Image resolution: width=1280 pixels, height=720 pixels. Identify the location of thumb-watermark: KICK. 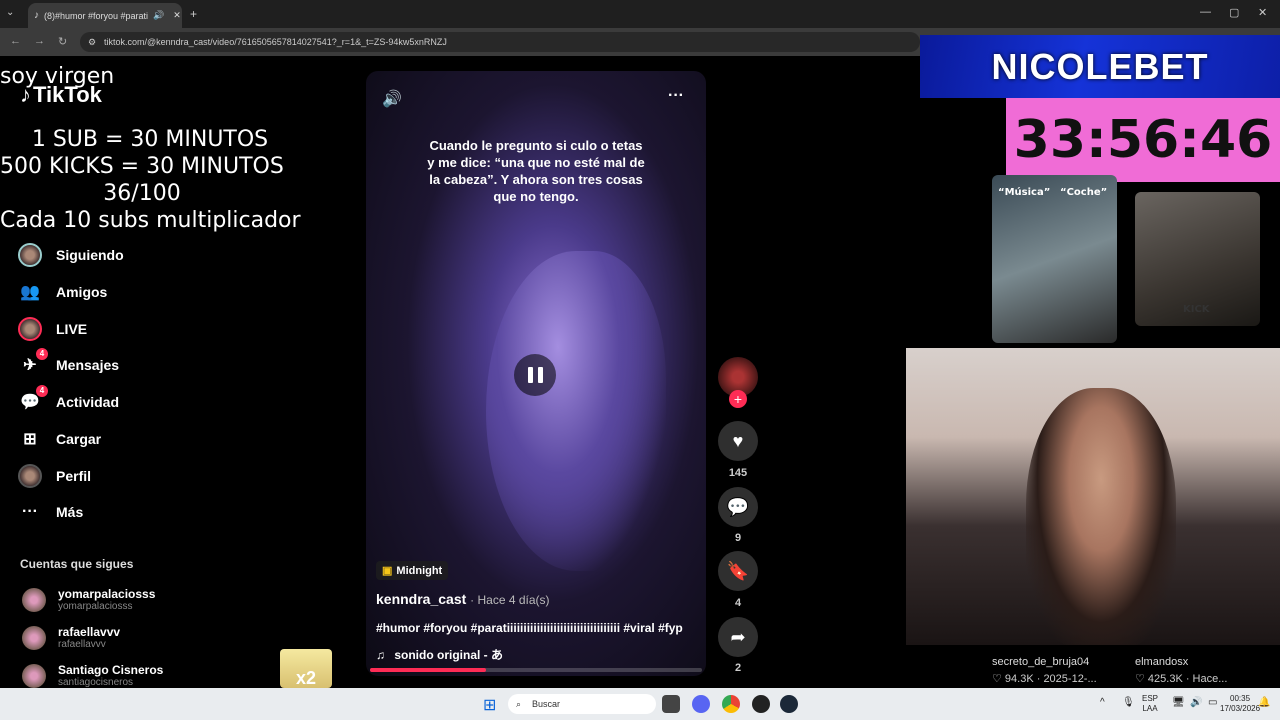
(1196, 309).